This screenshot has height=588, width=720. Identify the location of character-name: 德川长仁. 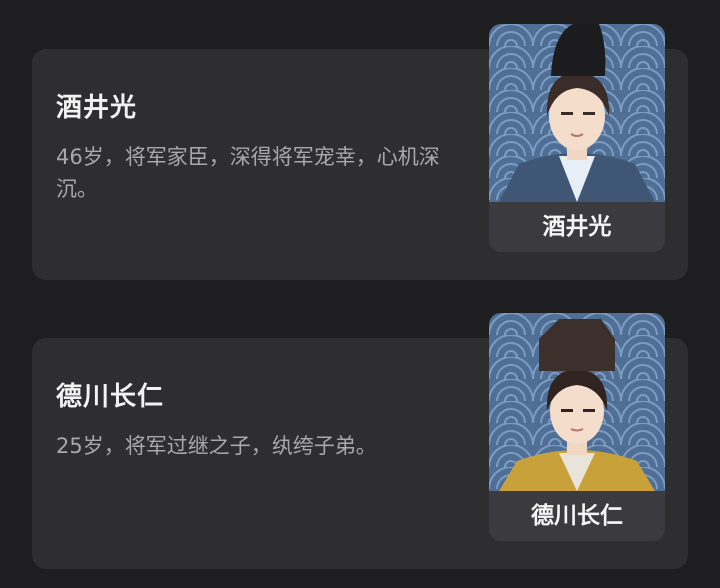
(110, 397).